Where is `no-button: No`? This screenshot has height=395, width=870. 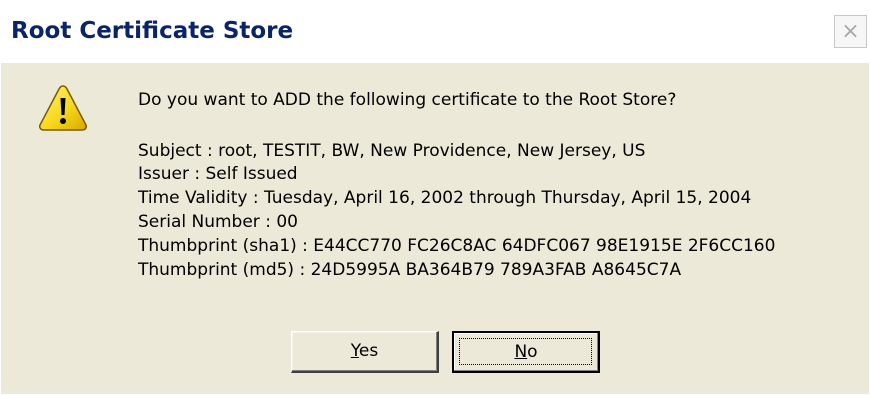 no-button: No is located at coordinates (526, 352).